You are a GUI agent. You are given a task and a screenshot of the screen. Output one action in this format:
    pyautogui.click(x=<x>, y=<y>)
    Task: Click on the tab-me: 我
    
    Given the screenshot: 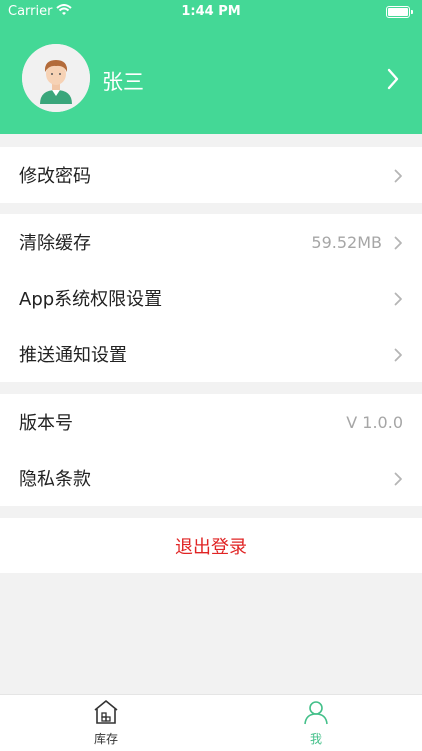 What is the action you would take?
    pyautogui.click(x=316, y=723)
    